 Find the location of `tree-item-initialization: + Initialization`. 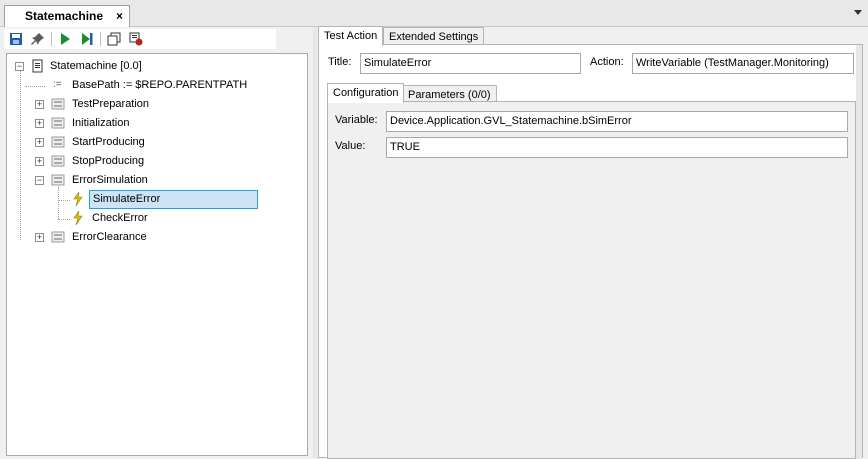

tree-item-initialization: + Initialization is located at coordinates (156, 123).